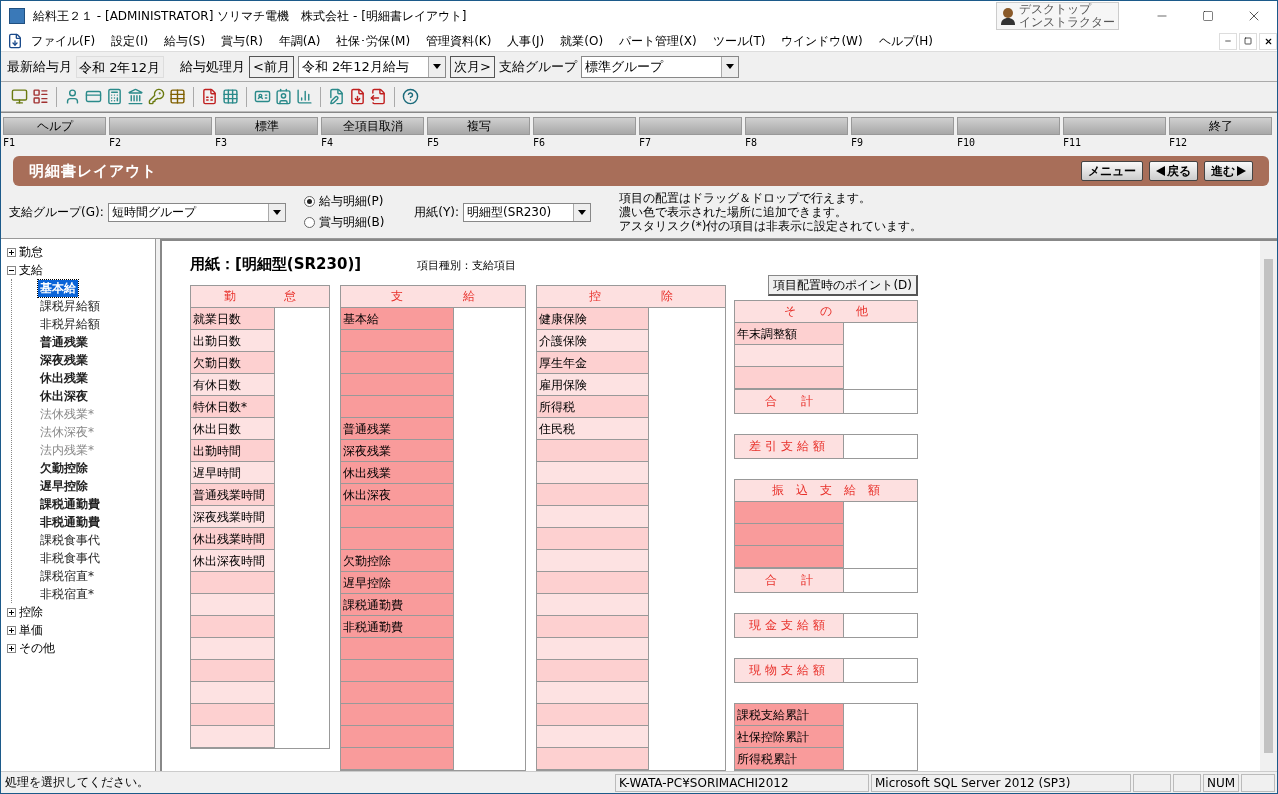  Describe the element at coordinates (304, 96) in the screenshot. I see `bar-chart-icon` at that location.